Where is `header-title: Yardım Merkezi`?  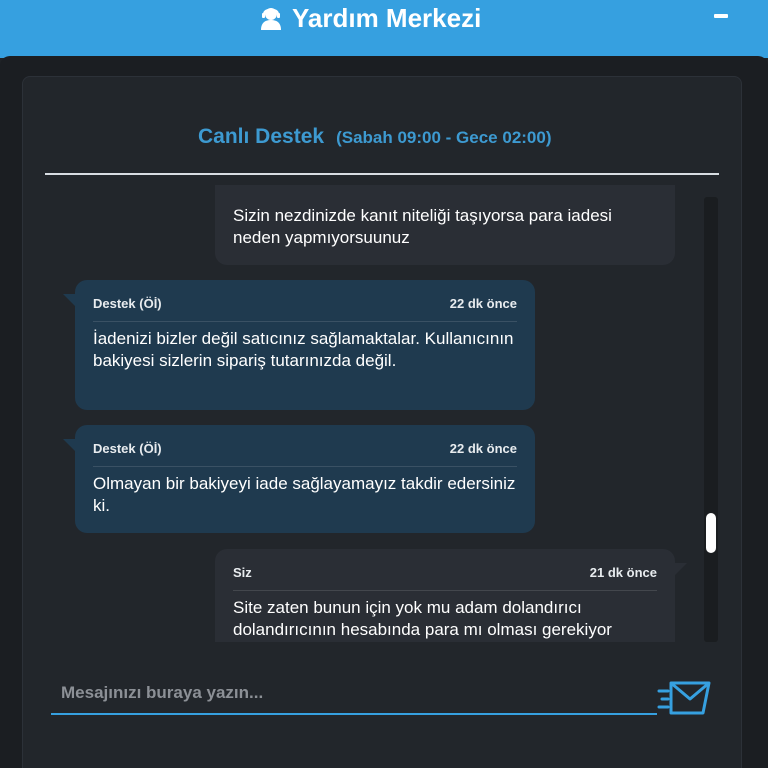
header-title: Yardım Merkezi is located at coordinates (387, 17).